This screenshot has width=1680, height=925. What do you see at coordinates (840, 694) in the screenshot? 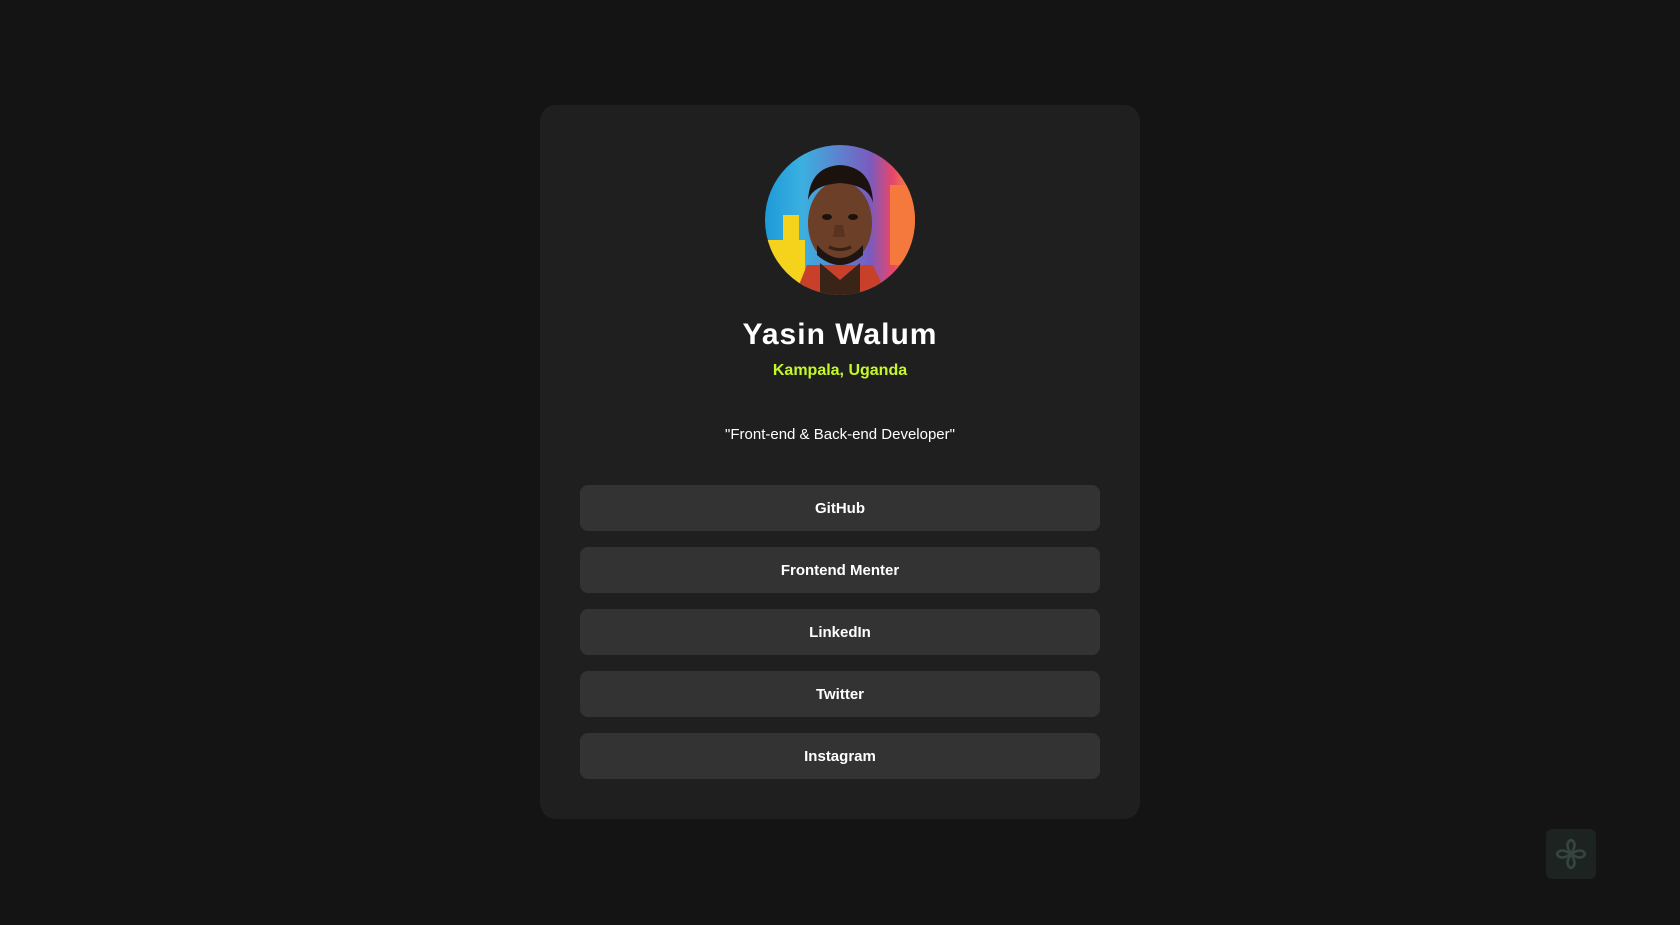
I see `twitter-link-button: Twitter` at bounding box center [840, 694].